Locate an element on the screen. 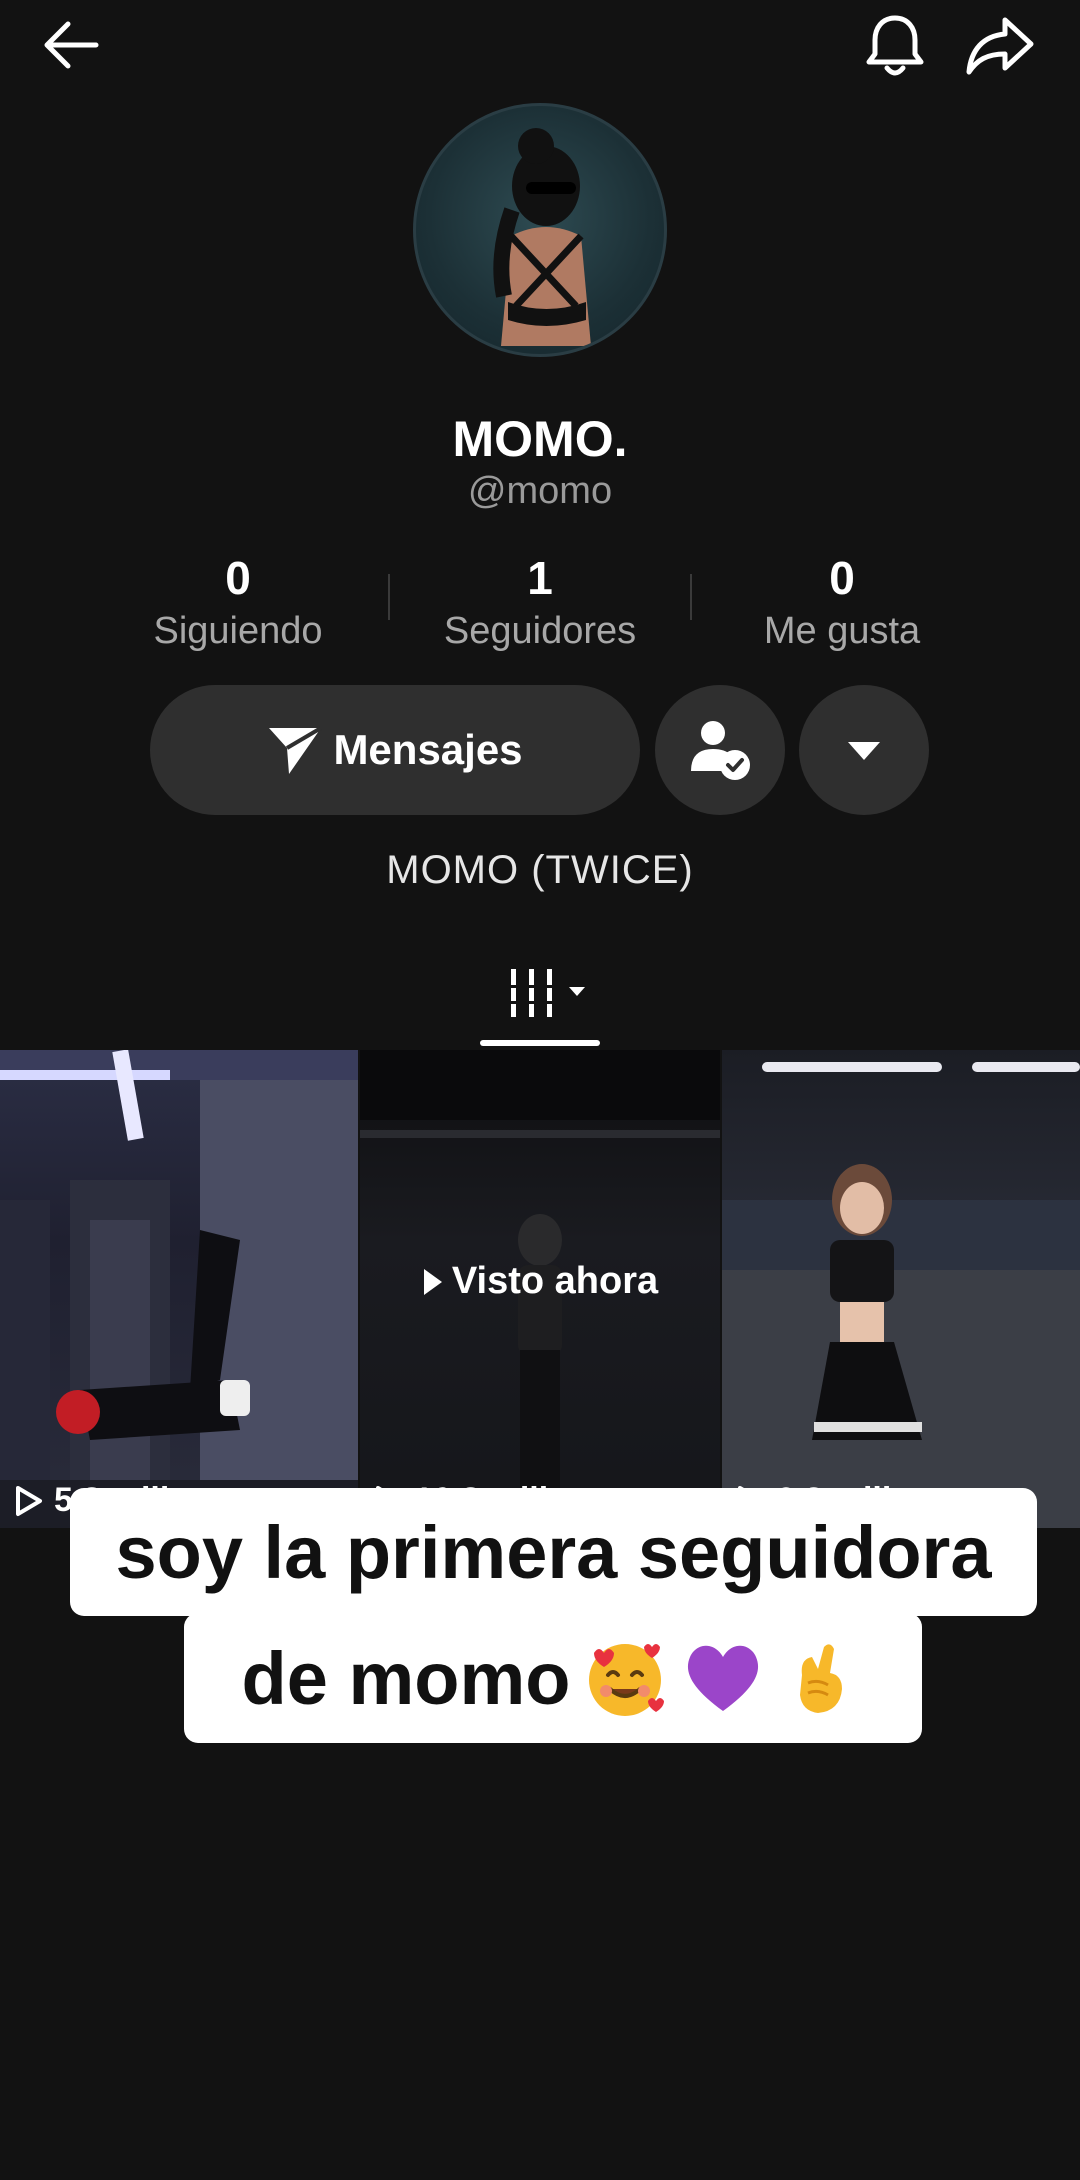 Image resolution: width=1080 pixels, height=2180 pixels. bell-icon is located at coordinates (895, 45).